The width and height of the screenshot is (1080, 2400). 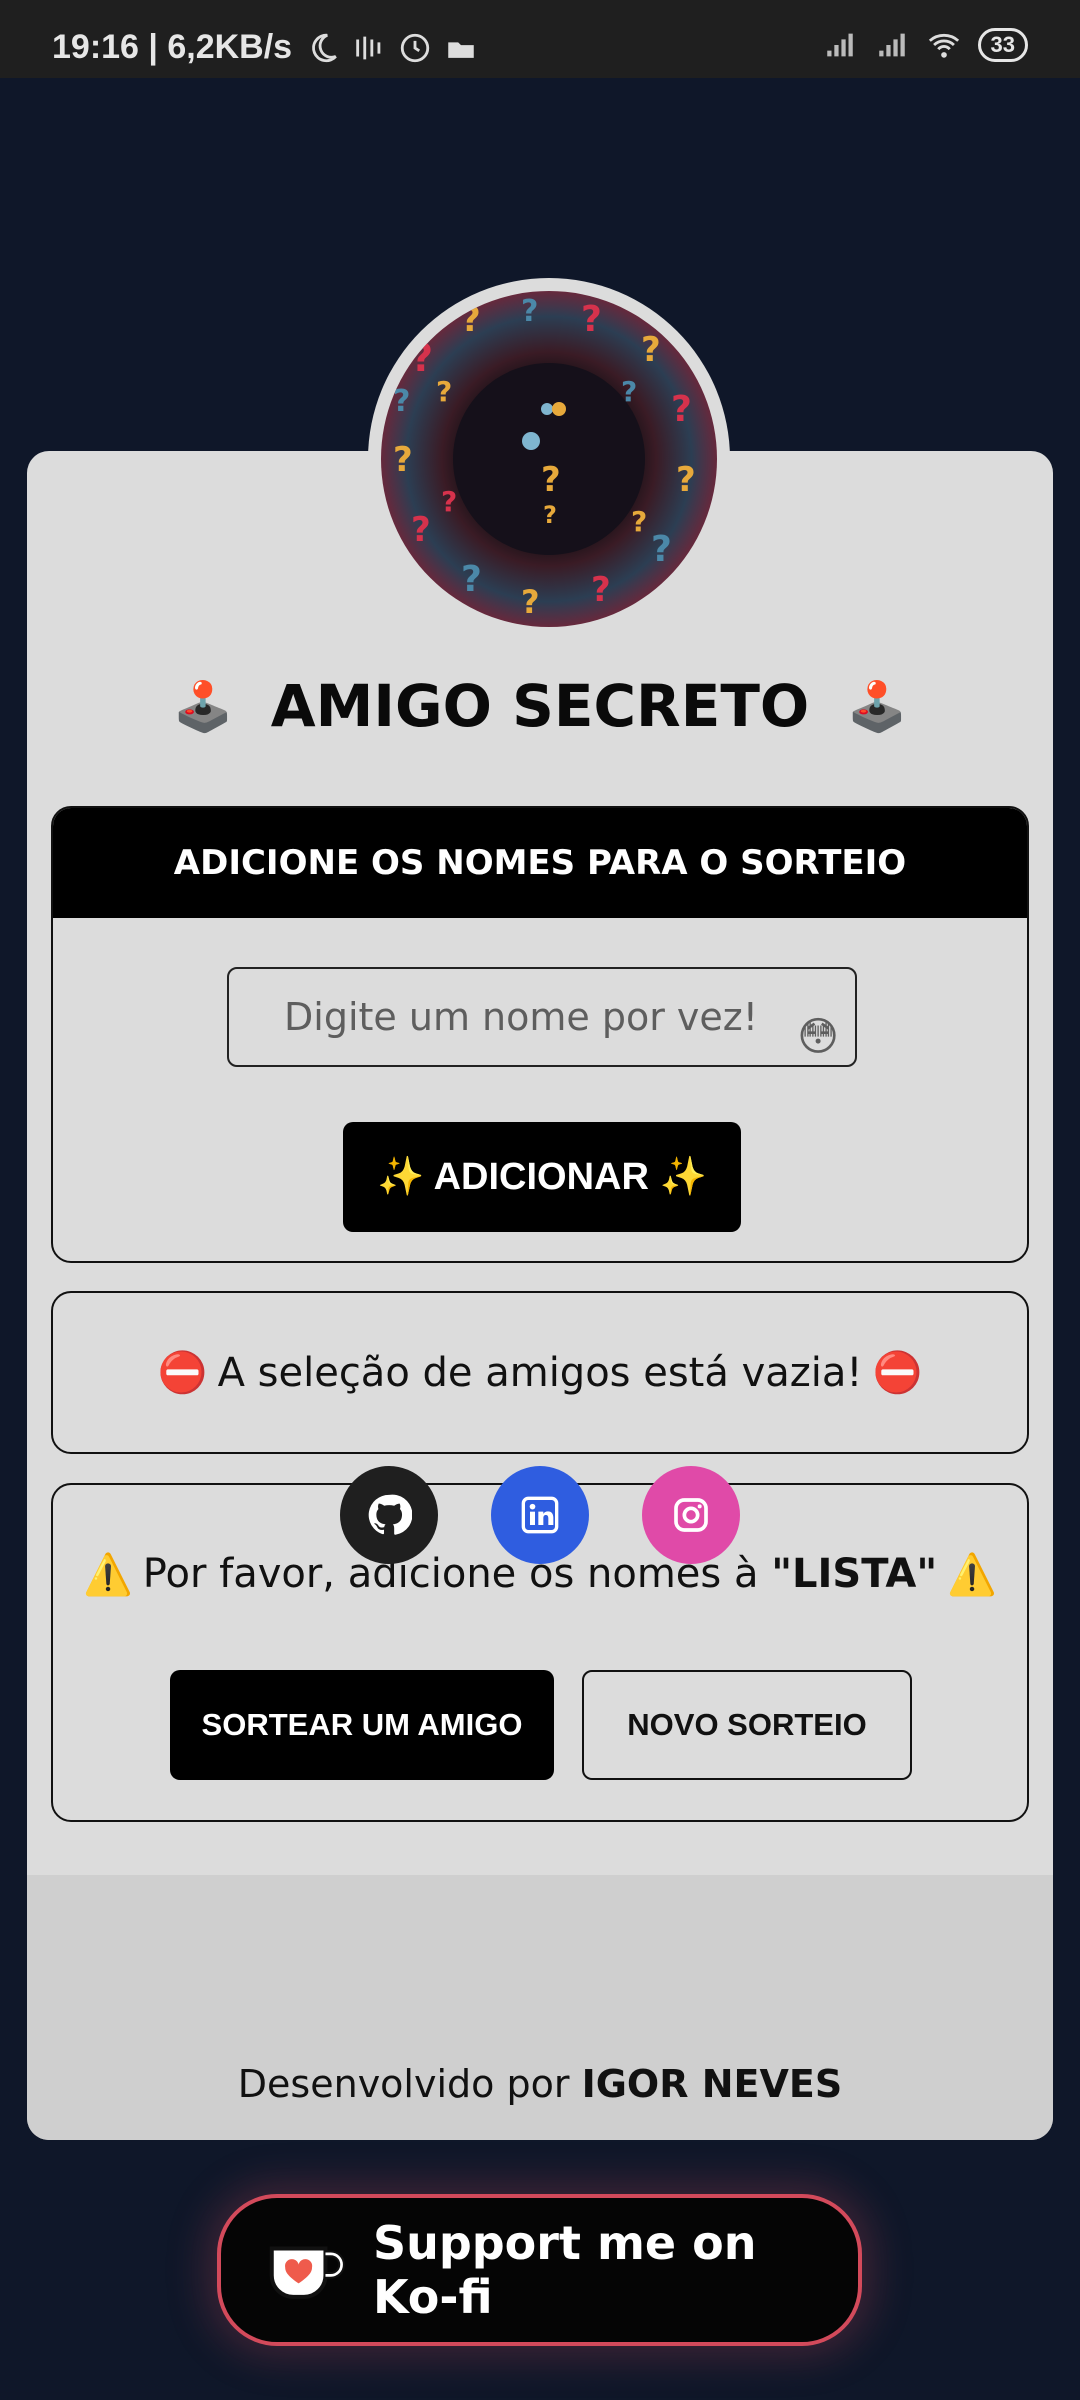 I want to click on avatar-image: ? ? ? ? ? ? ? ? ? ? ? ? ? ? ? ? ? ? ? ?, so click(x=549, y=459).